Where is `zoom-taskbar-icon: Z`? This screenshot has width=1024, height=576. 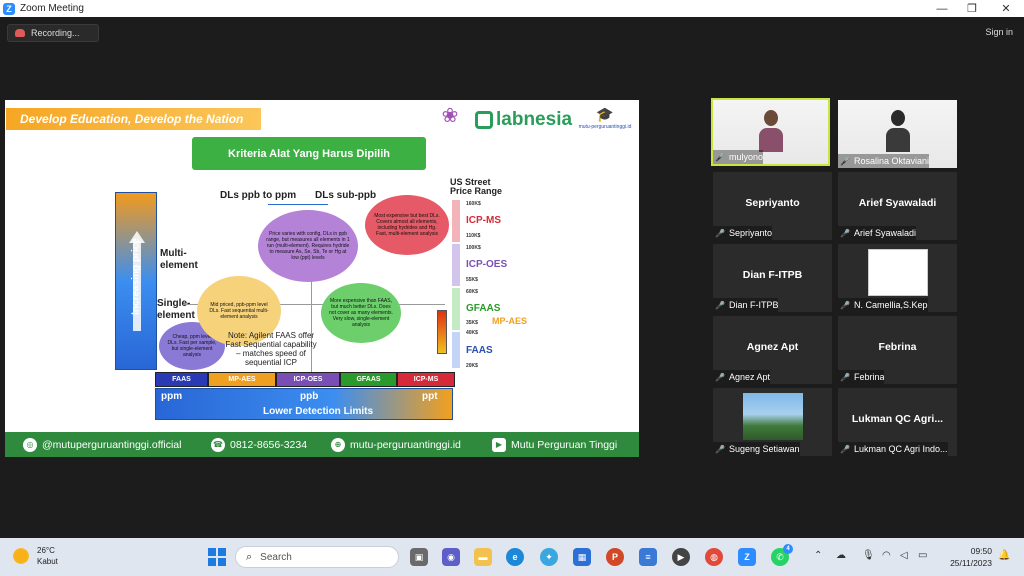 zoom-taskbar-icon: Z is located at coordinates (747, 557).